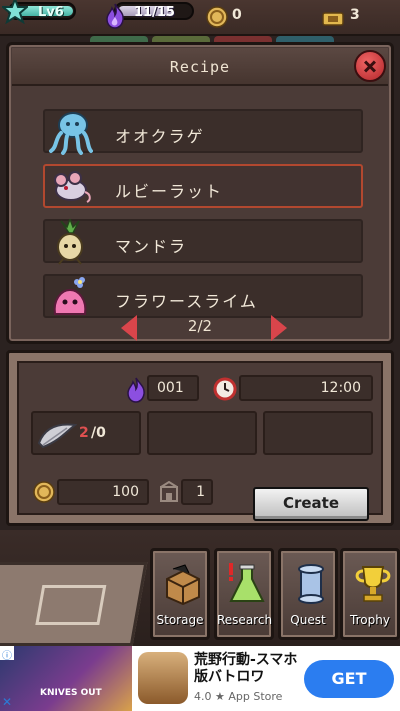 The image size is (400, 711). What do you see at coordinates (203, 242) in the screenshot?
I see `recipe-item-mandora: マンドラ` at bounding box center [203, 242].